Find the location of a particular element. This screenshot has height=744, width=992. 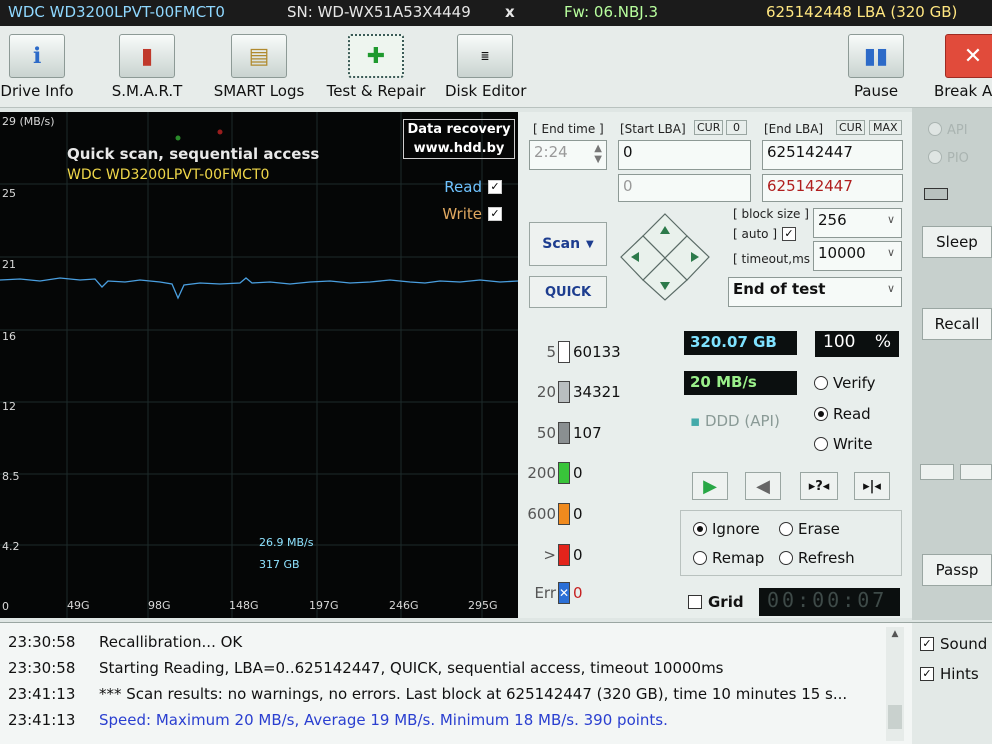

pio-radio: PIO is located at coordinates (948, 158).